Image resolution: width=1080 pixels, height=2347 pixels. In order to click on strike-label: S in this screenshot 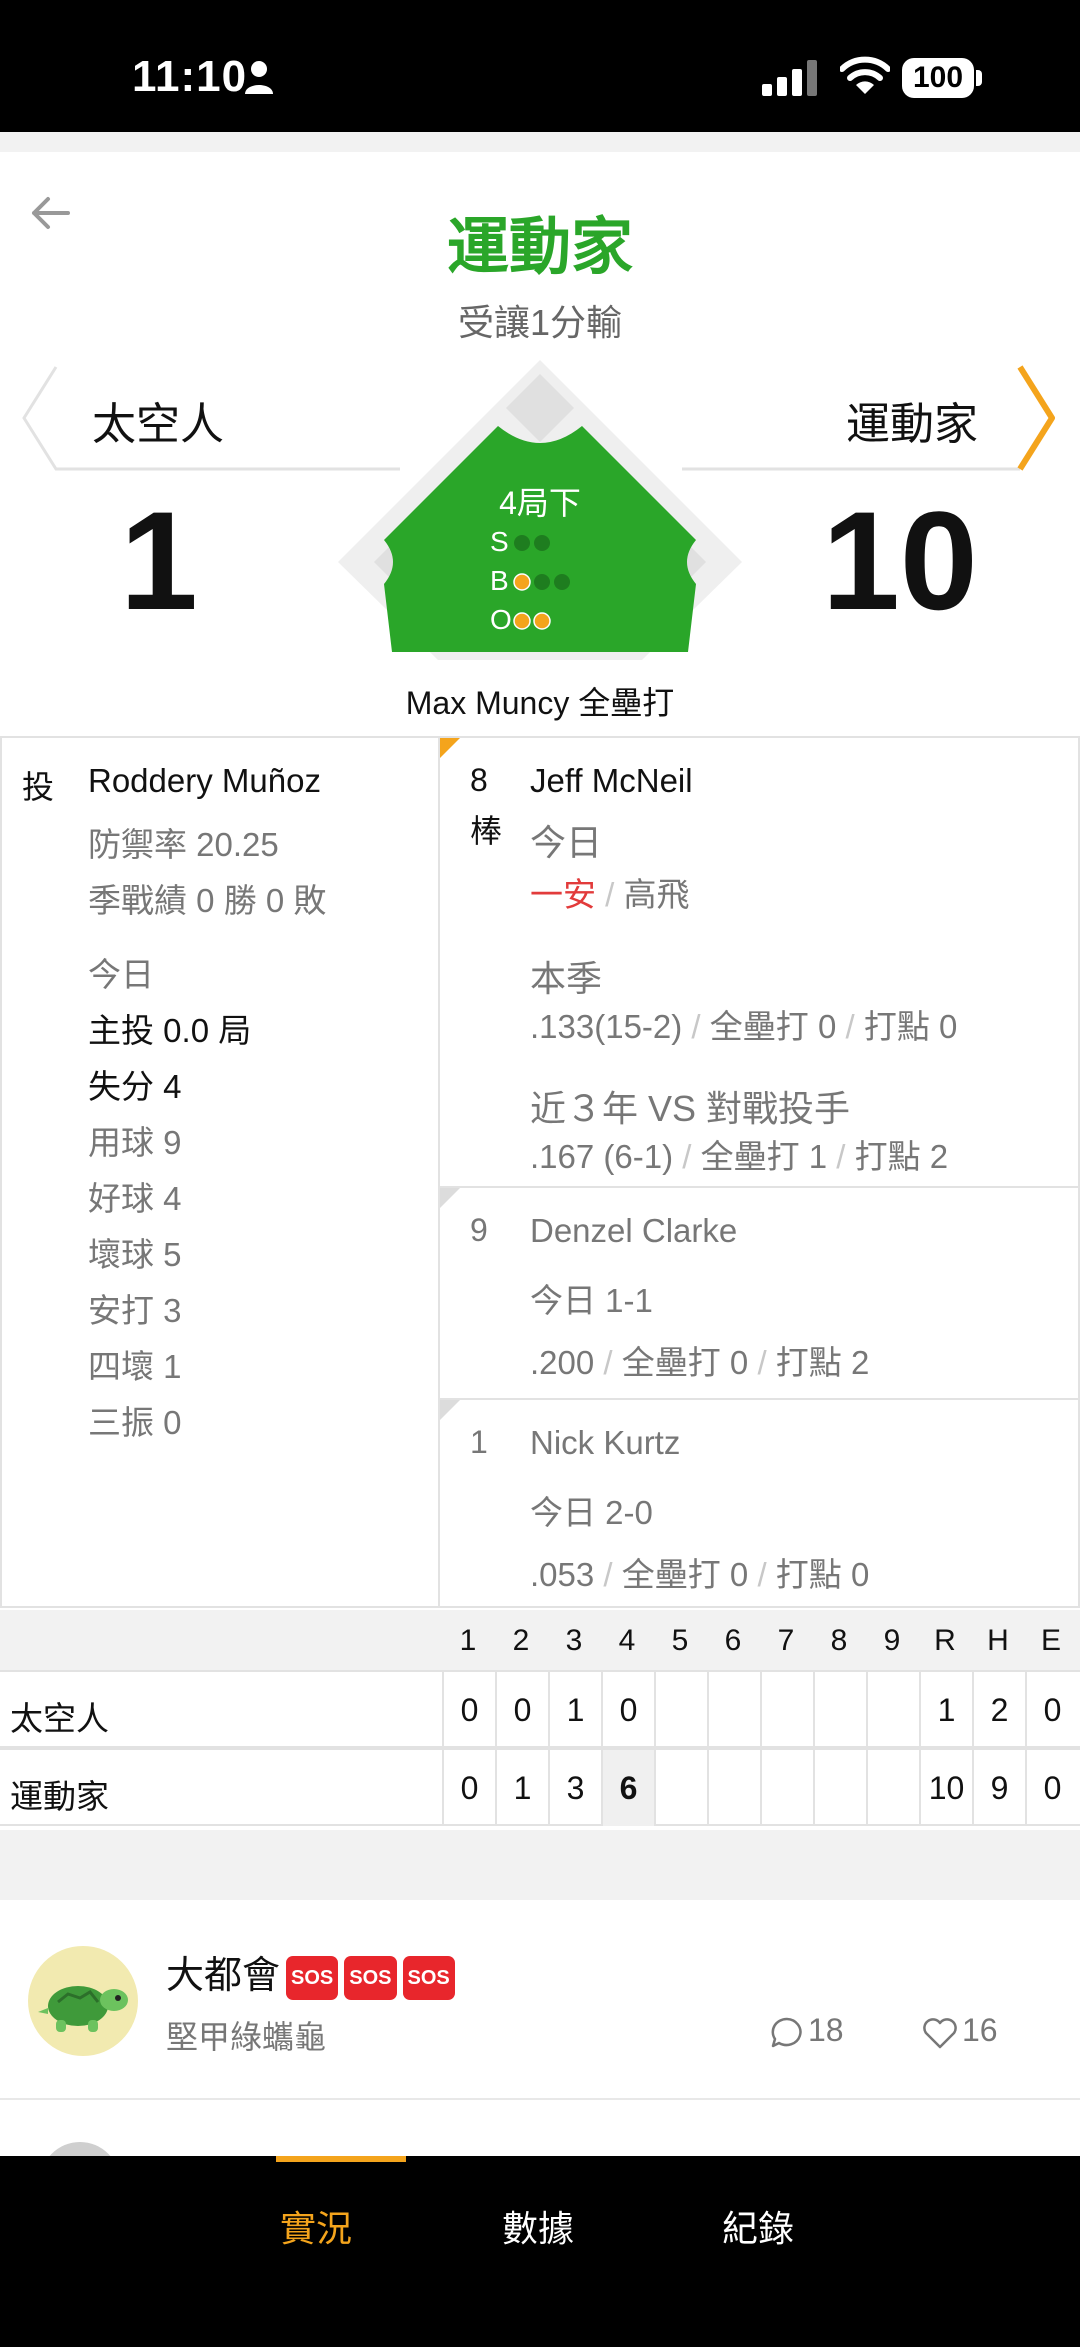, I will do `click(499, 541)`.